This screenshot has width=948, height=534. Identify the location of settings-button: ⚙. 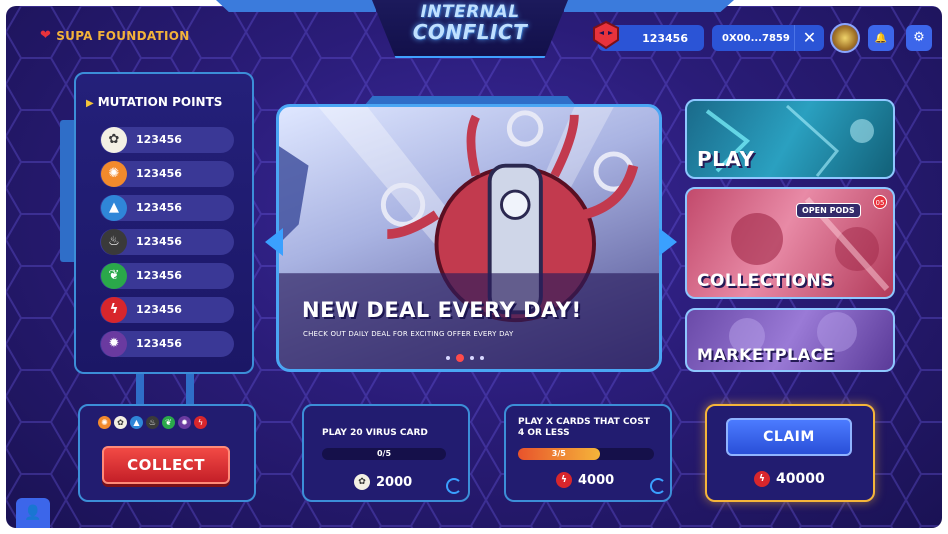
(919, 38).